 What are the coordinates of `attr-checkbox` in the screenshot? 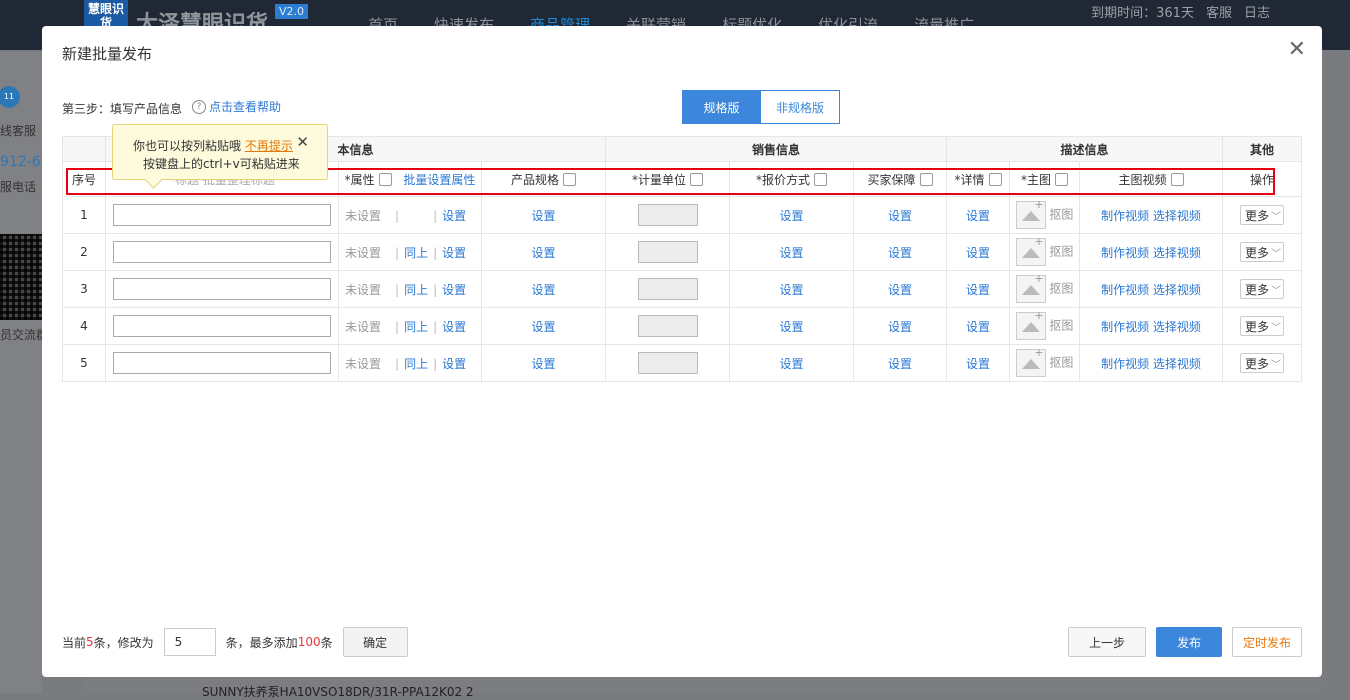 It's located at (385, 179).